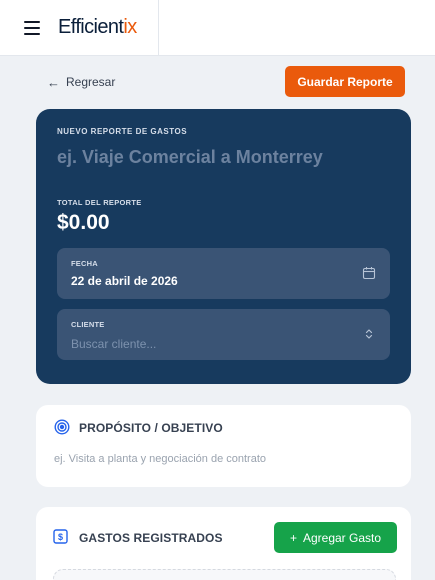  I want to click on calendar-icon, so click(369, 273).